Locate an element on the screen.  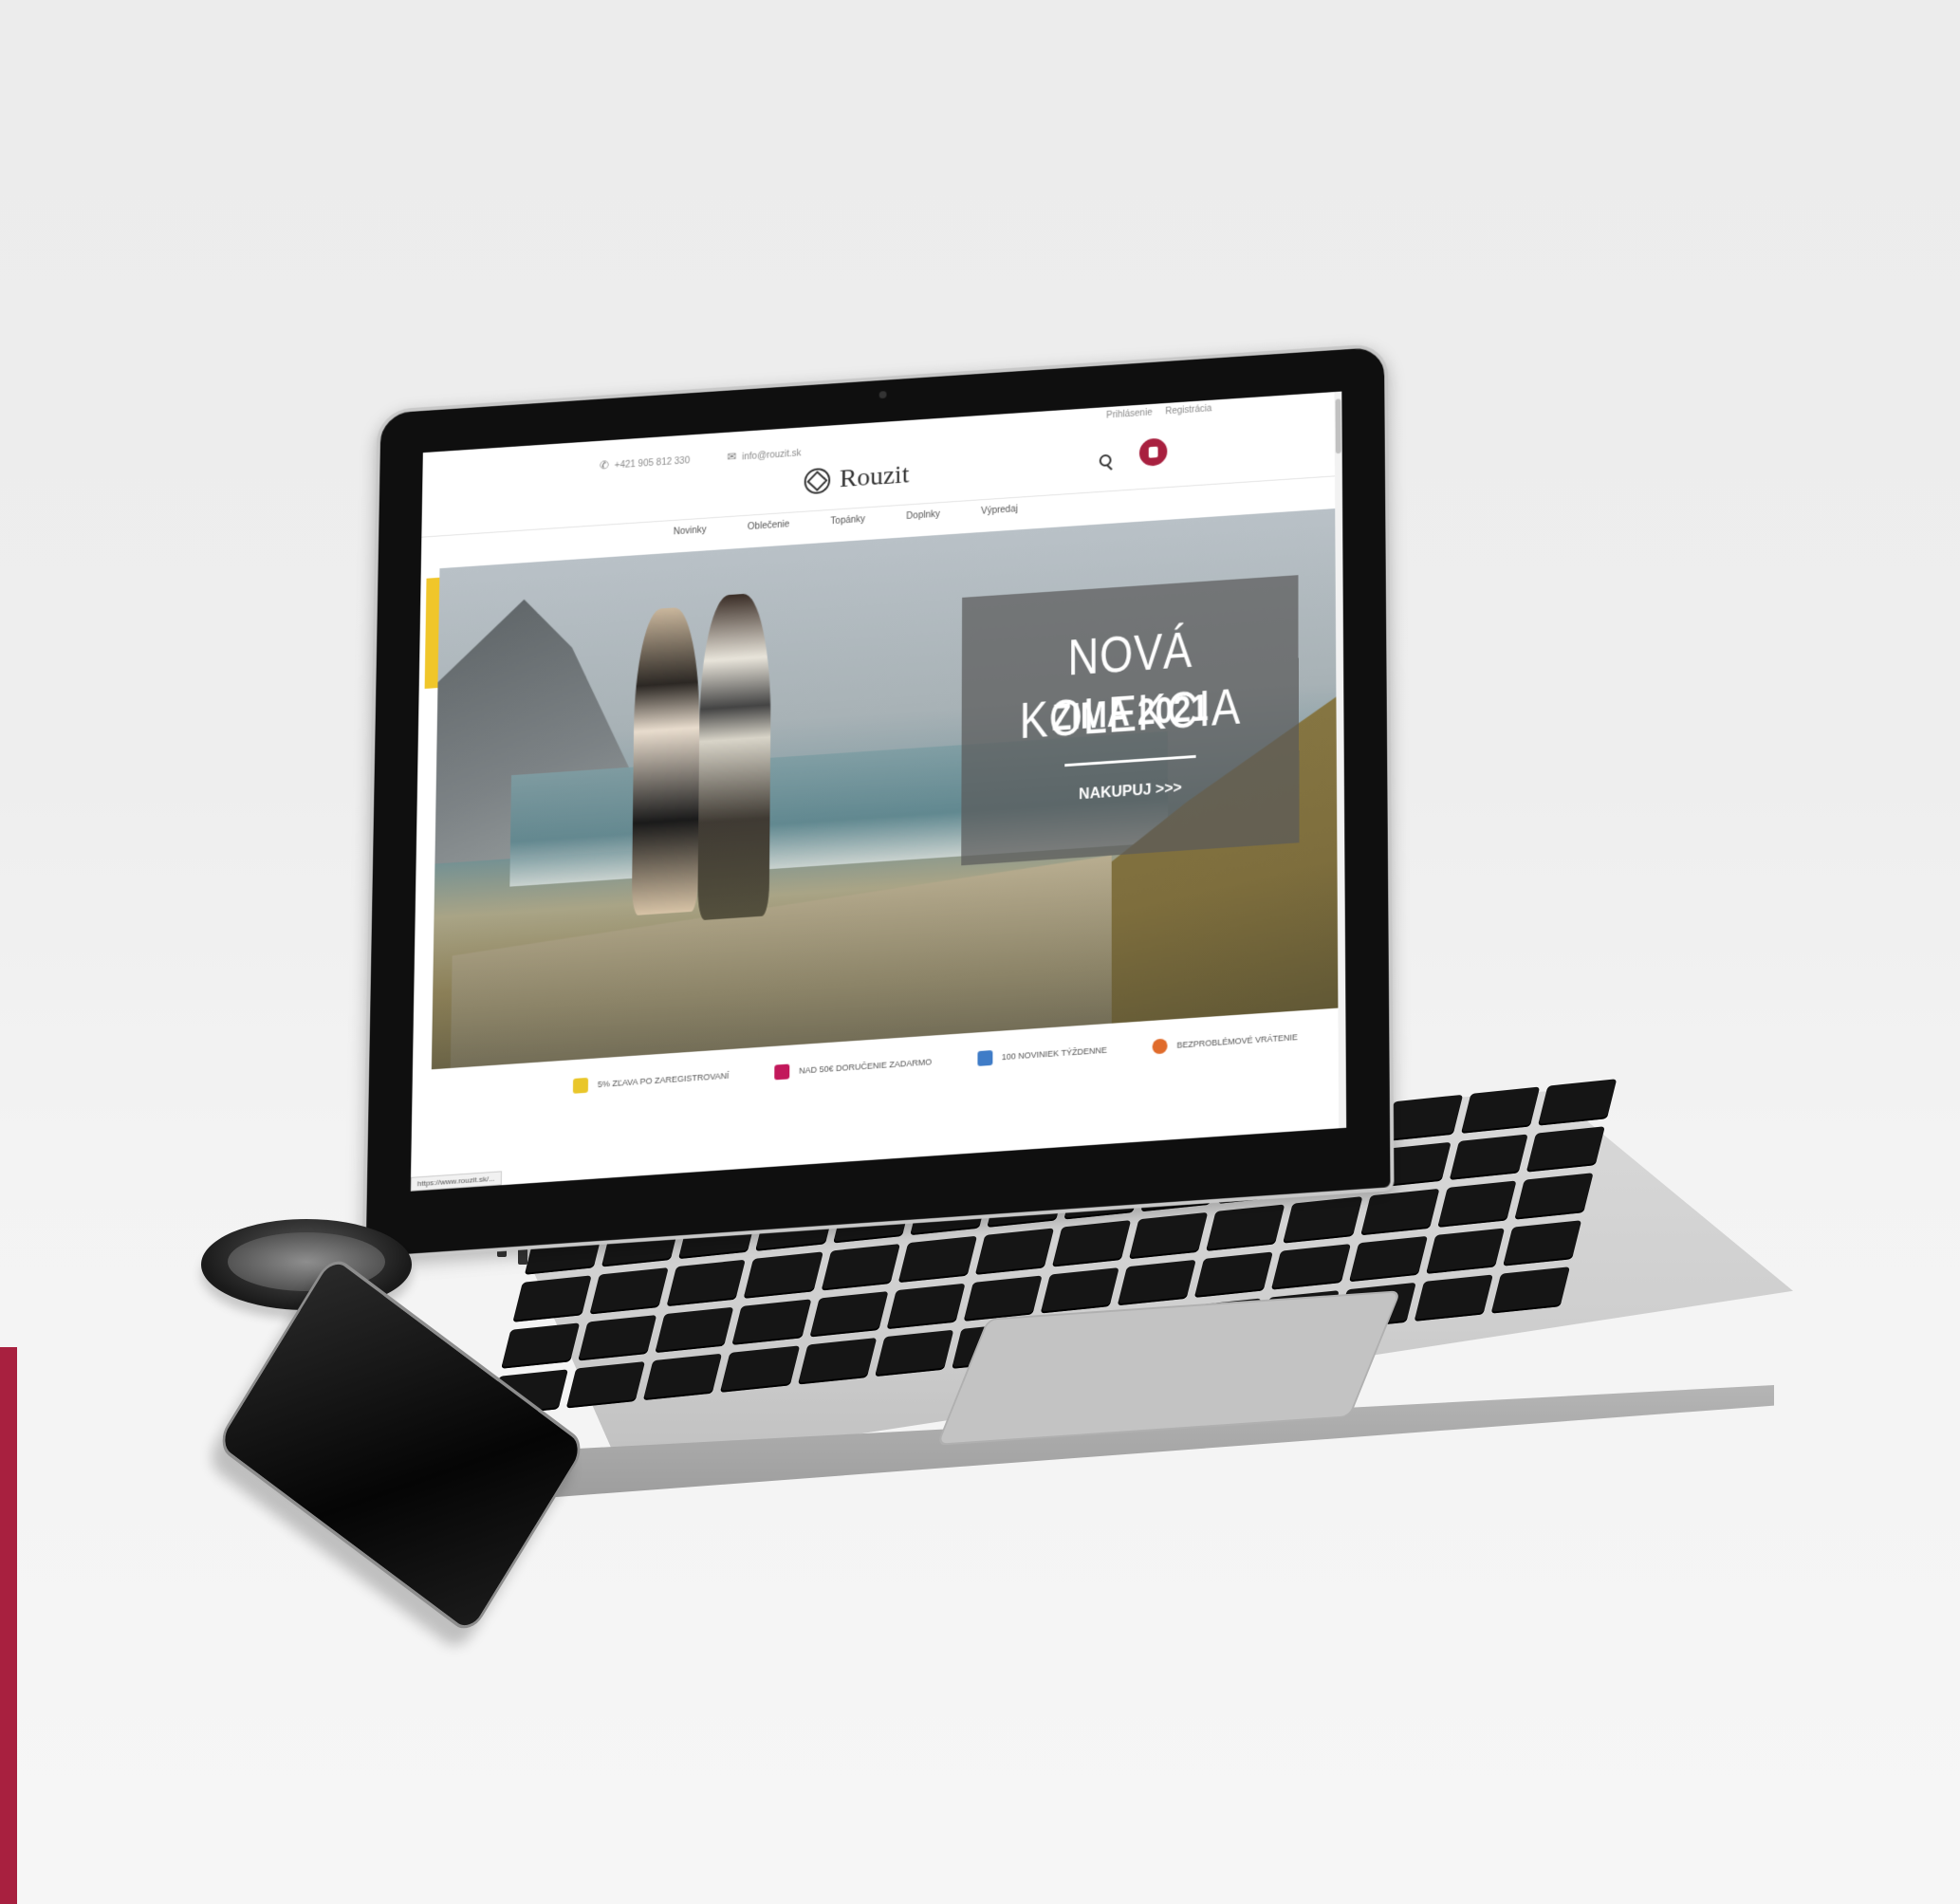
shop-now-button: NAKUPUJ >>> is located at coordinates (1130, 792).